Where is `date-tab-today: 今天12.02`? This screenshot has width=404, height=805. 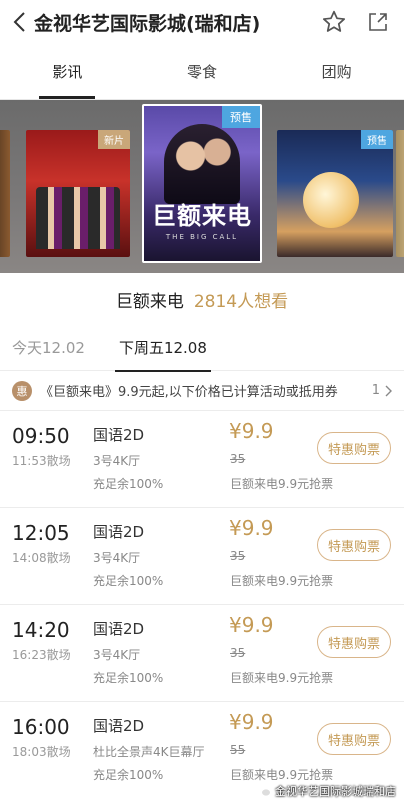 date-tab-today: 今天12.02 is located at coordinates (48, 348).